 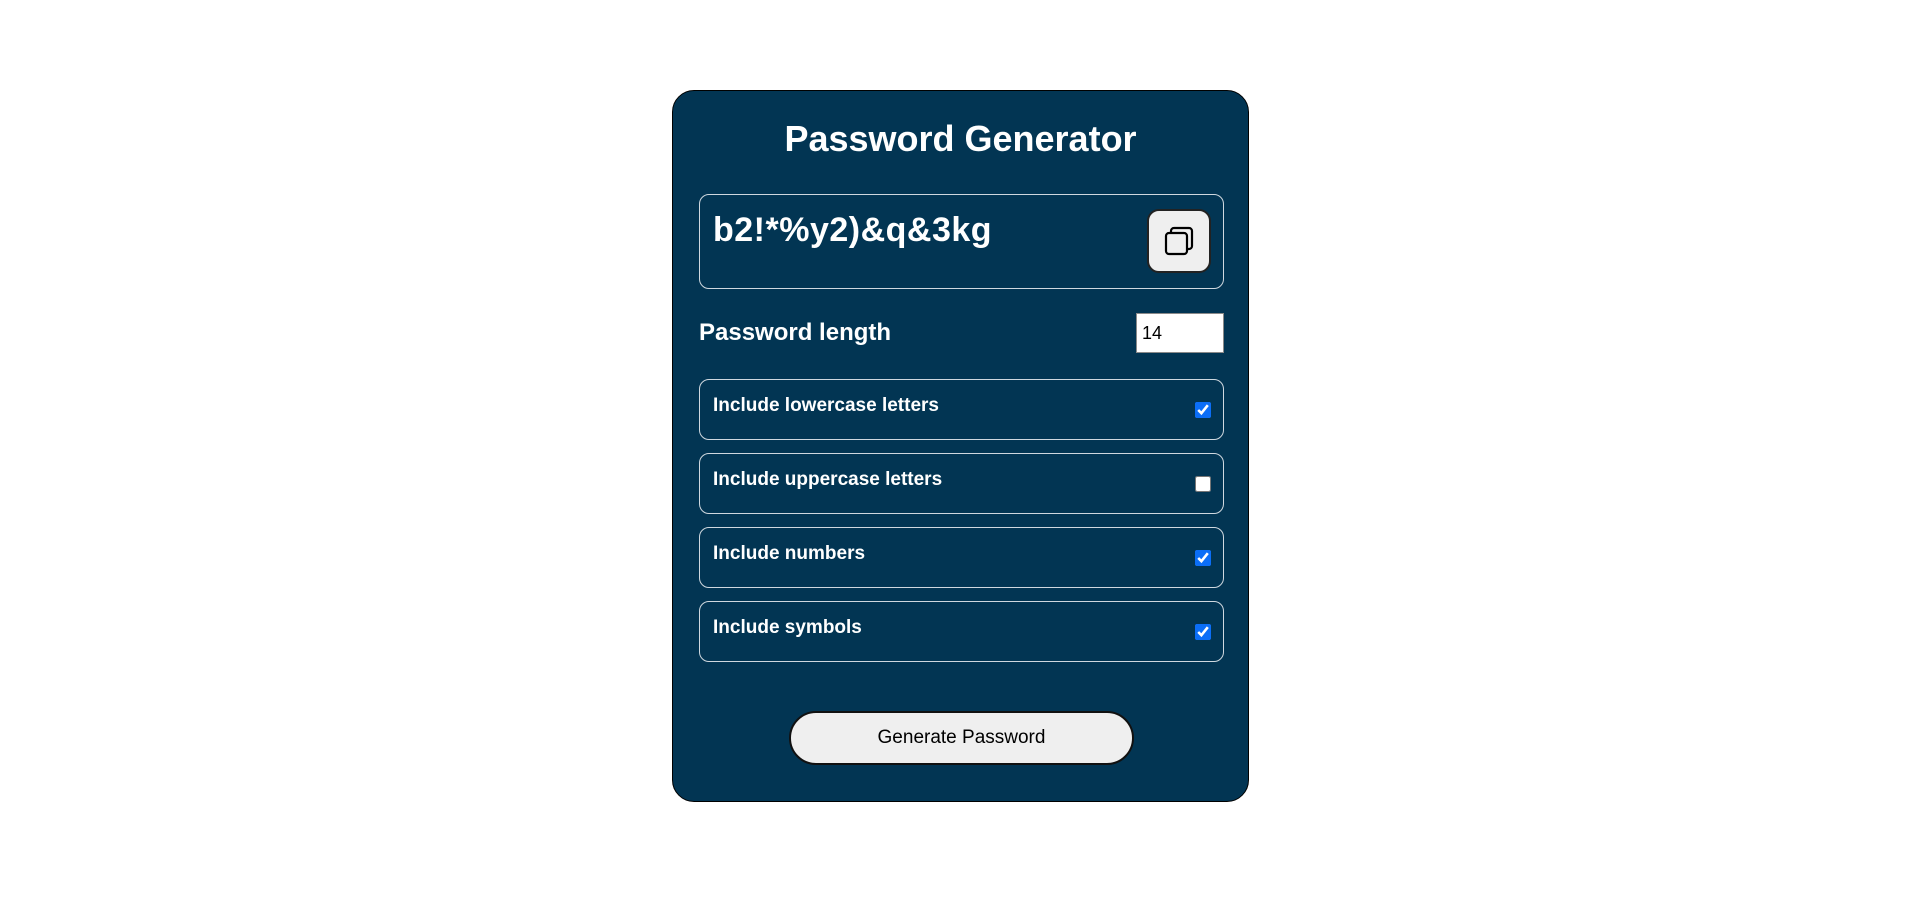 I want to click on option-symbols-checkbox, so click(x=1203, y=632).